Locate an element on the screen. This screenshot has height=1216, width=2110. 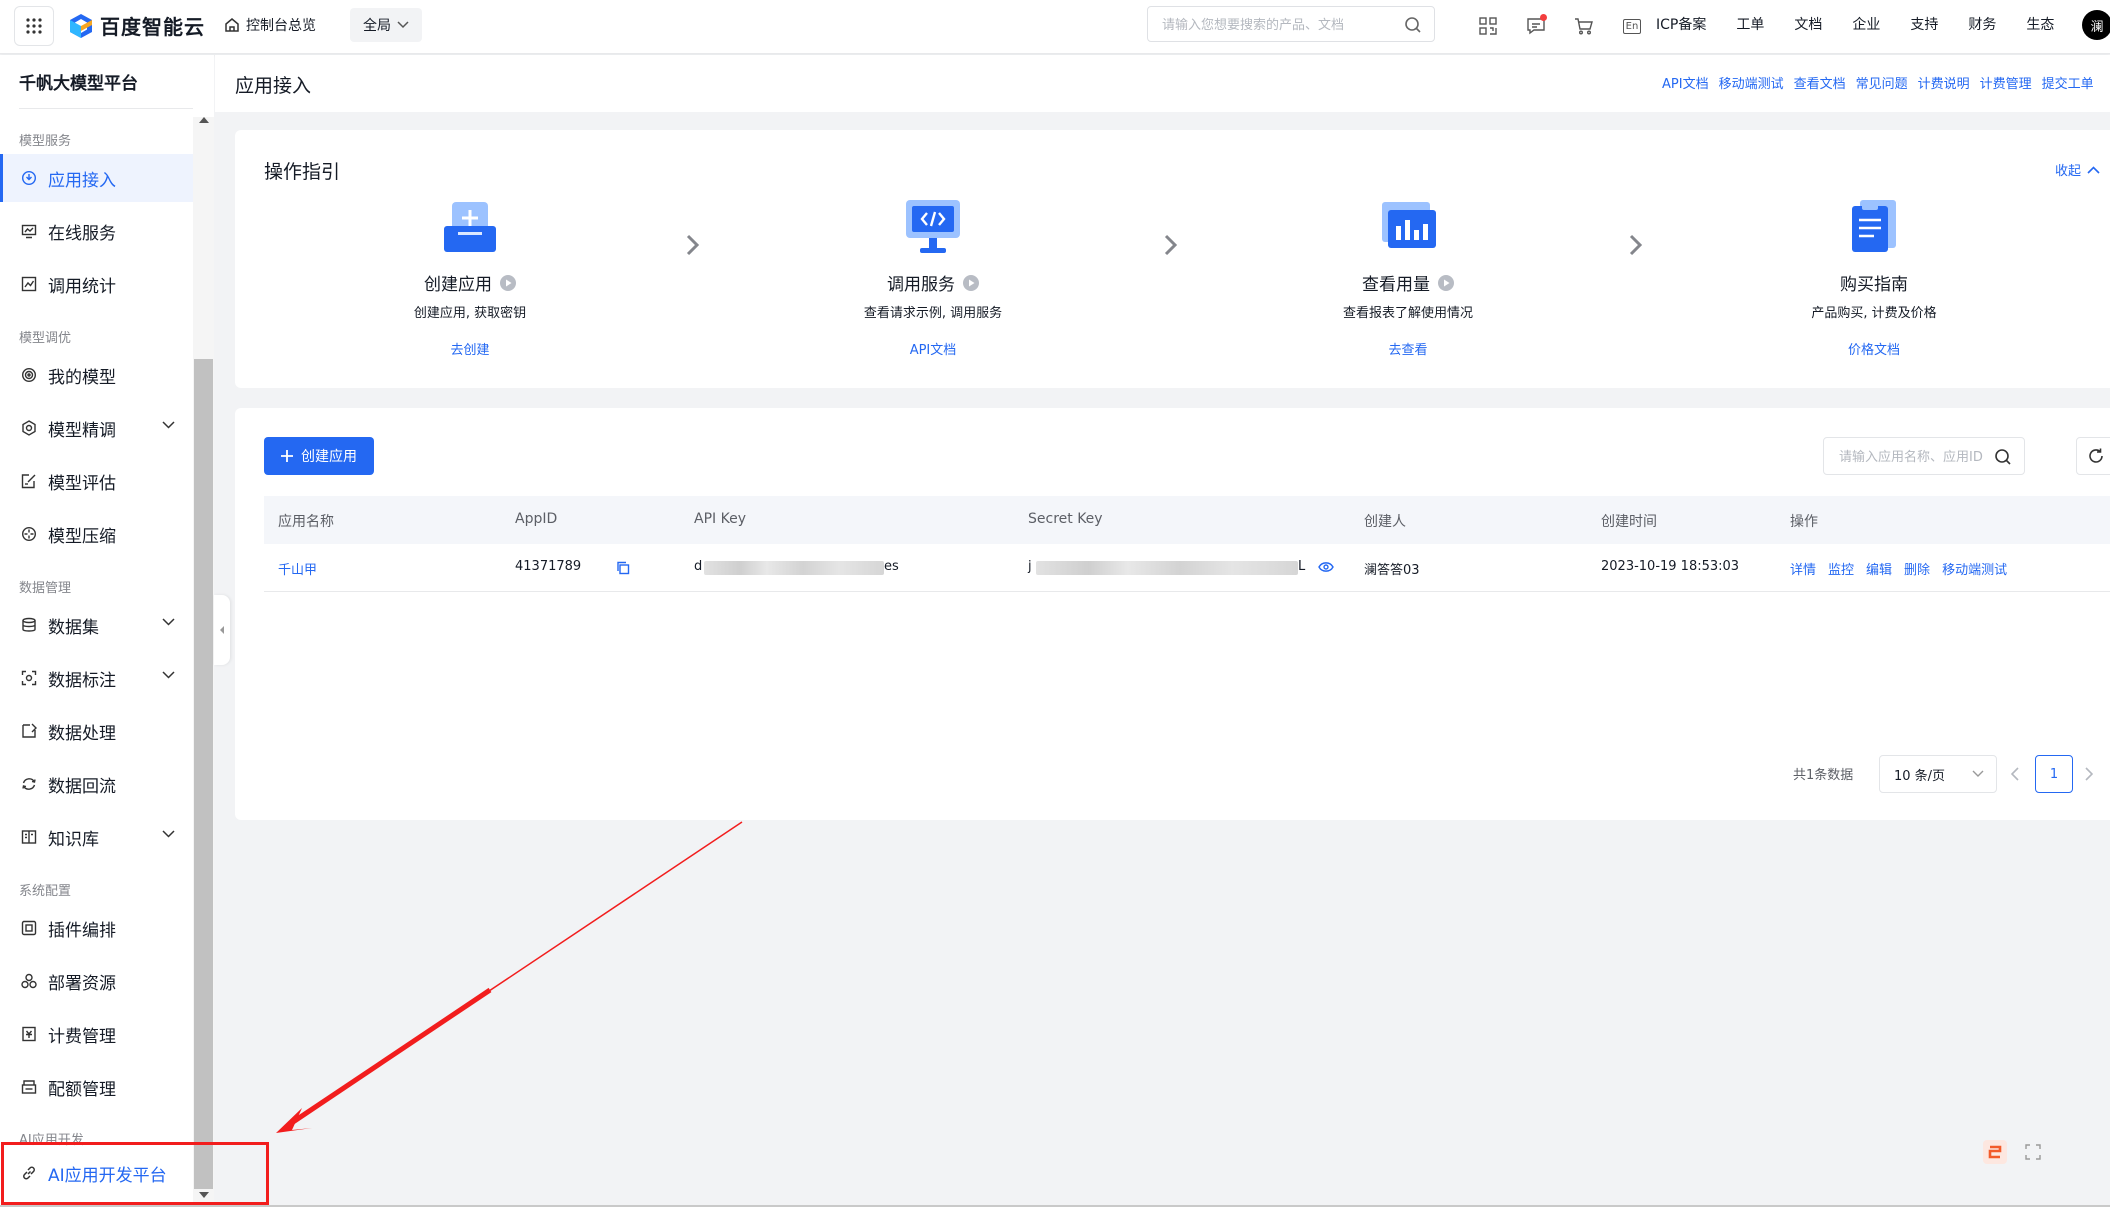
cart-icon is located at coordinates (1584, 26).